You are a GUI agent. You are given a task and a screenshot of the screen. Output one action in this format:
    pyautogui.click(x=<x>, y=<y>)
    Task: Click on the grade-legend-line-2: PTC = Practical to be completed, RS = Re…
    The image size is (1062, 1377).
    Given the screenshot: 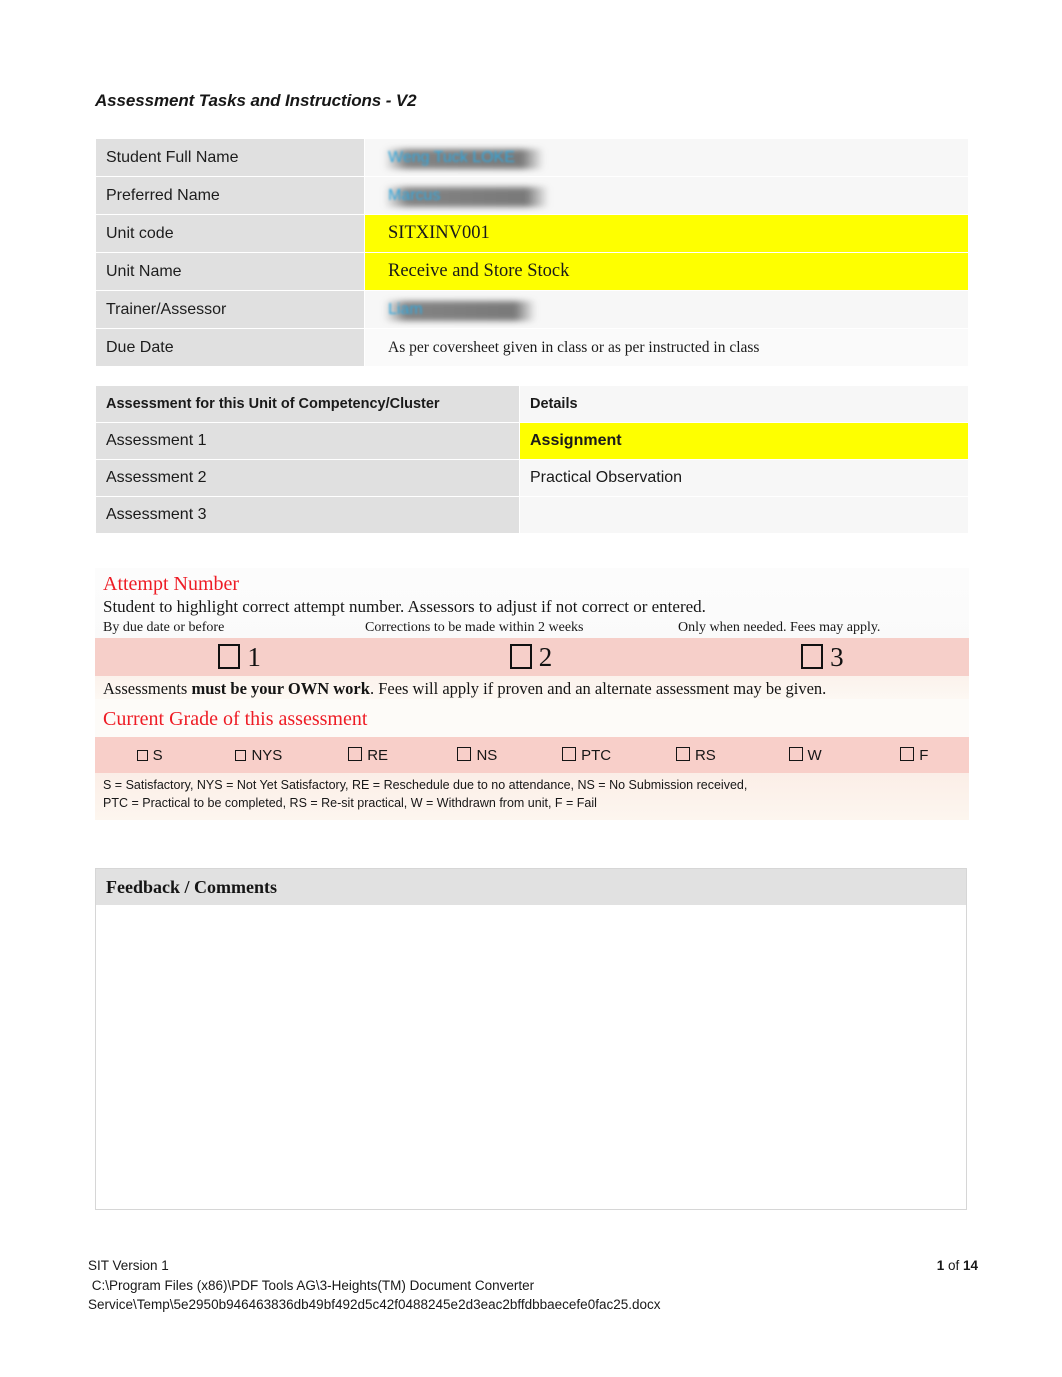 What is the action you would take?
    pyautogui.click(x=350, y=803)
    